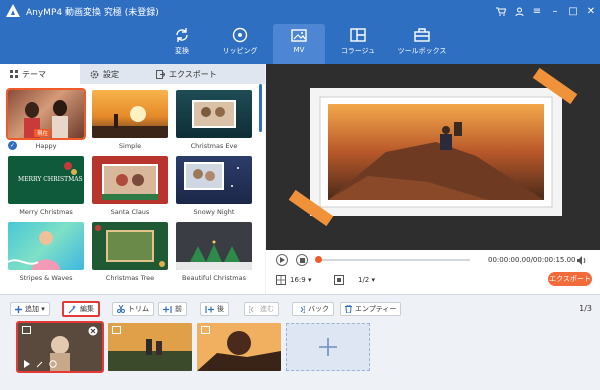  I want to click on page-select: 1/2 ▾, so click(366, 280).